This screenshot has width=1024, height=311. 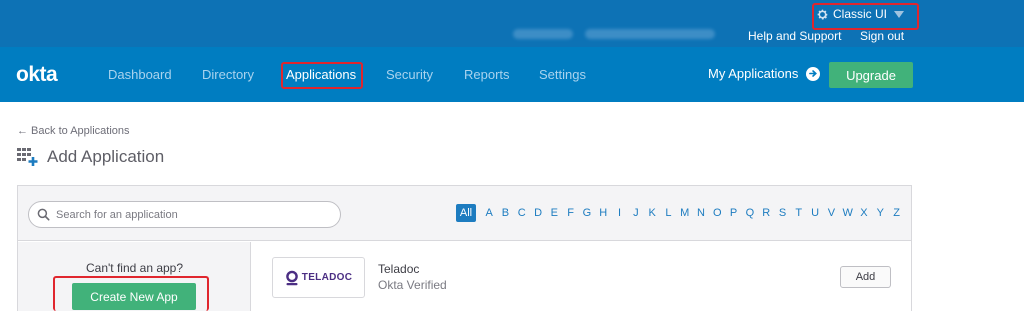 What do you see at coordinates (794, 36) in the screenshot?
I see `help-support-link: Help and Support` at bounding box center [794, 36].